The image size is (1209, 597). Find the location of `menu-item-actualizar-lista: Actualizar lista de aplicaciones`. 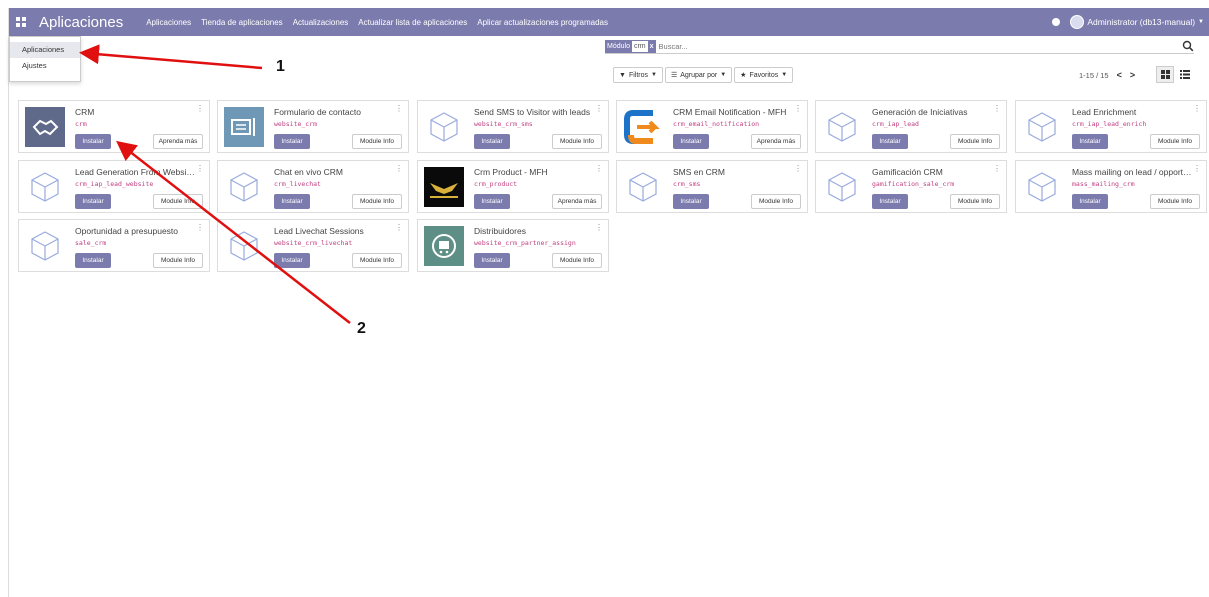

menu-item-actualizar-lista: Actualizar lista de aplicaciones is located at coordinates (412, 22).